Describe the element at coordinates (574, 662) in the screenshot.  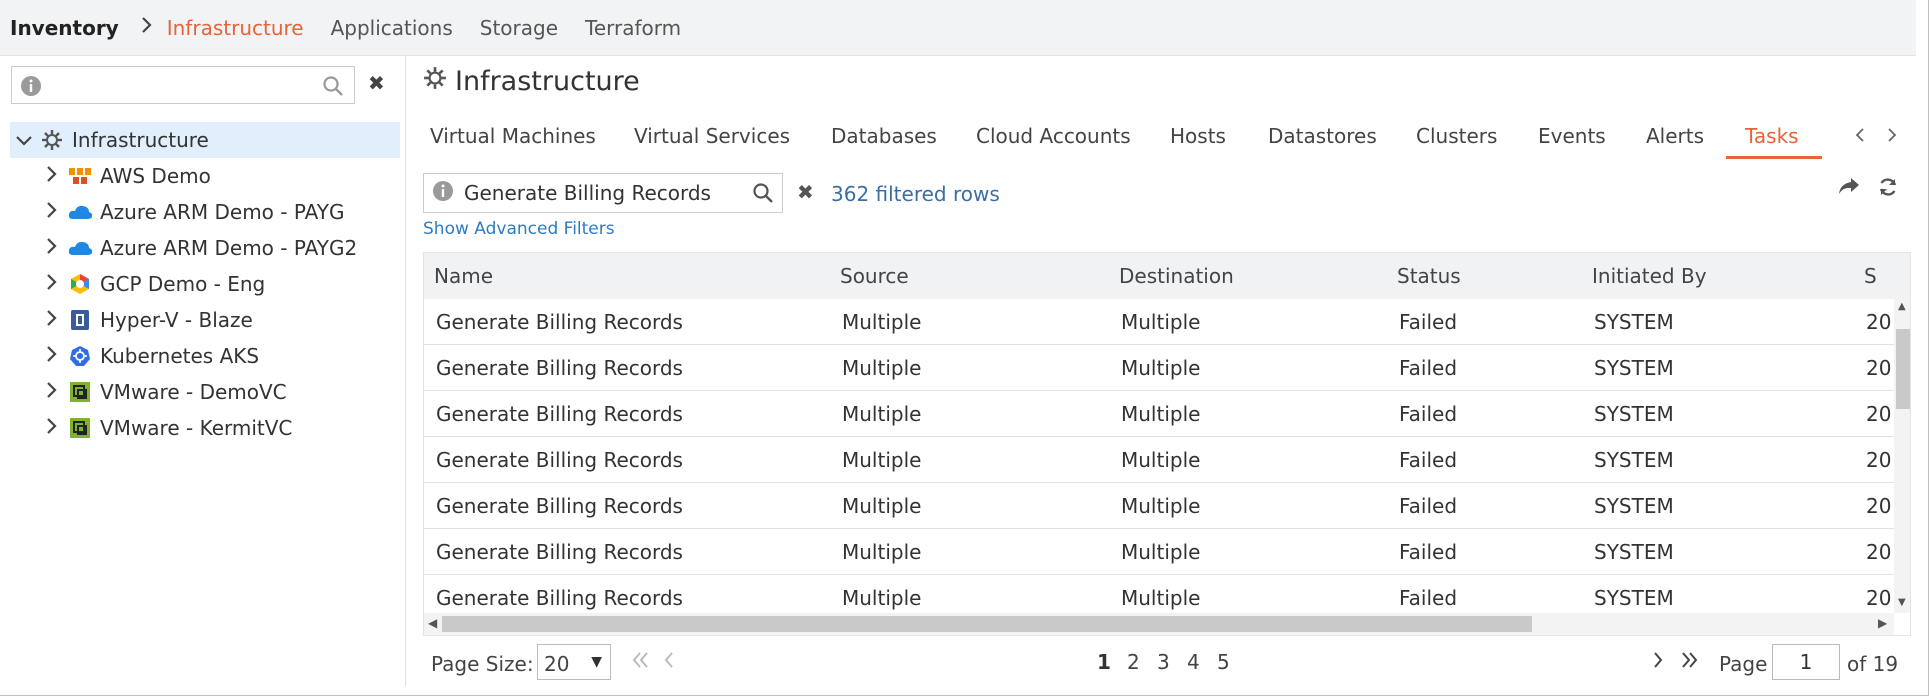
I see `page-size-select: 20 ▼` at that location.